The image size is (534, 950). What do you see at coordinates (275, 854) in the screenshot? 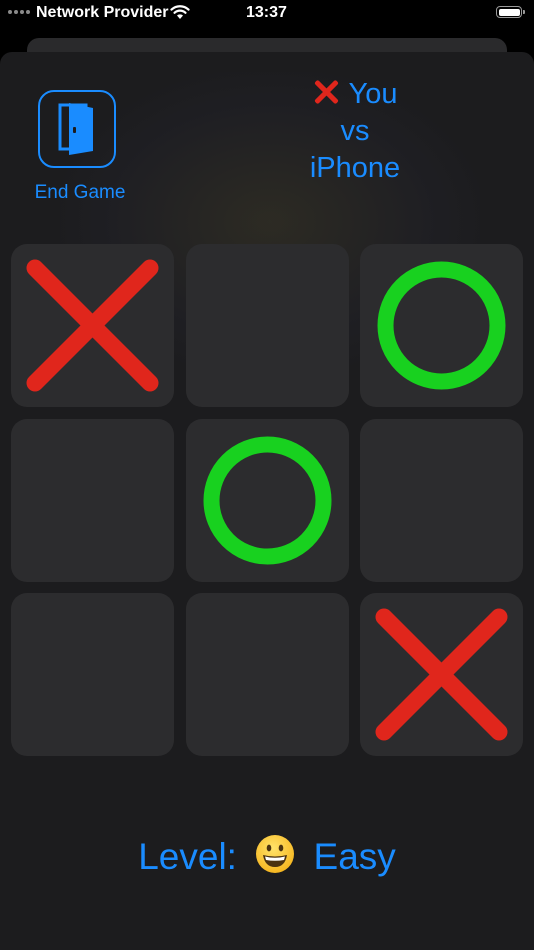
I see `grinning-face-icon` at bounding box center [275, 854].